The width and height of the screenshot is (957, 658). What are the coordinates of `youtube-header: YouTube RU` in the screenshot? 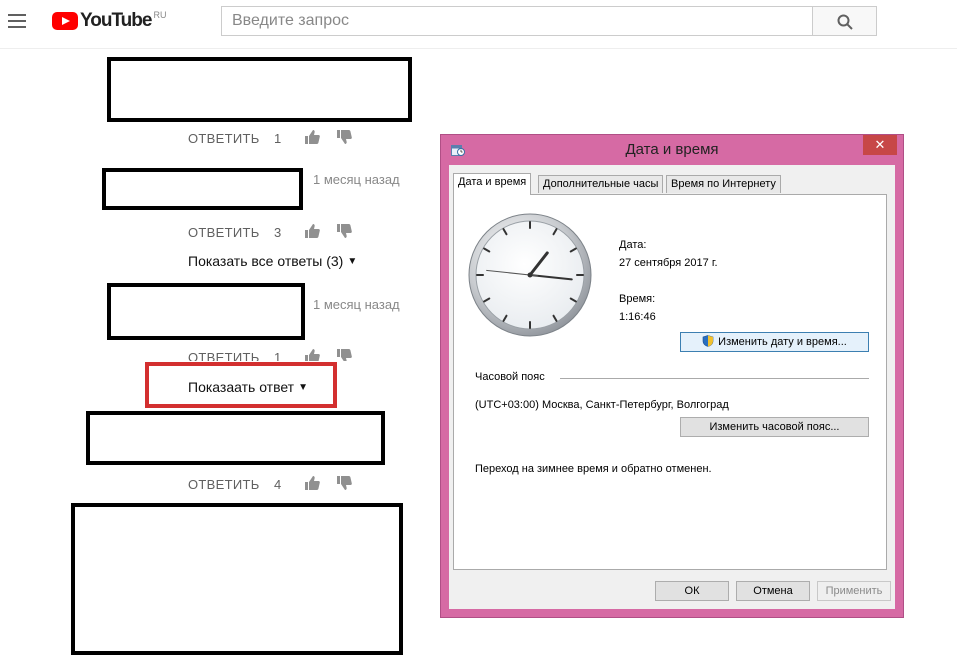 It's located at (478, 24).